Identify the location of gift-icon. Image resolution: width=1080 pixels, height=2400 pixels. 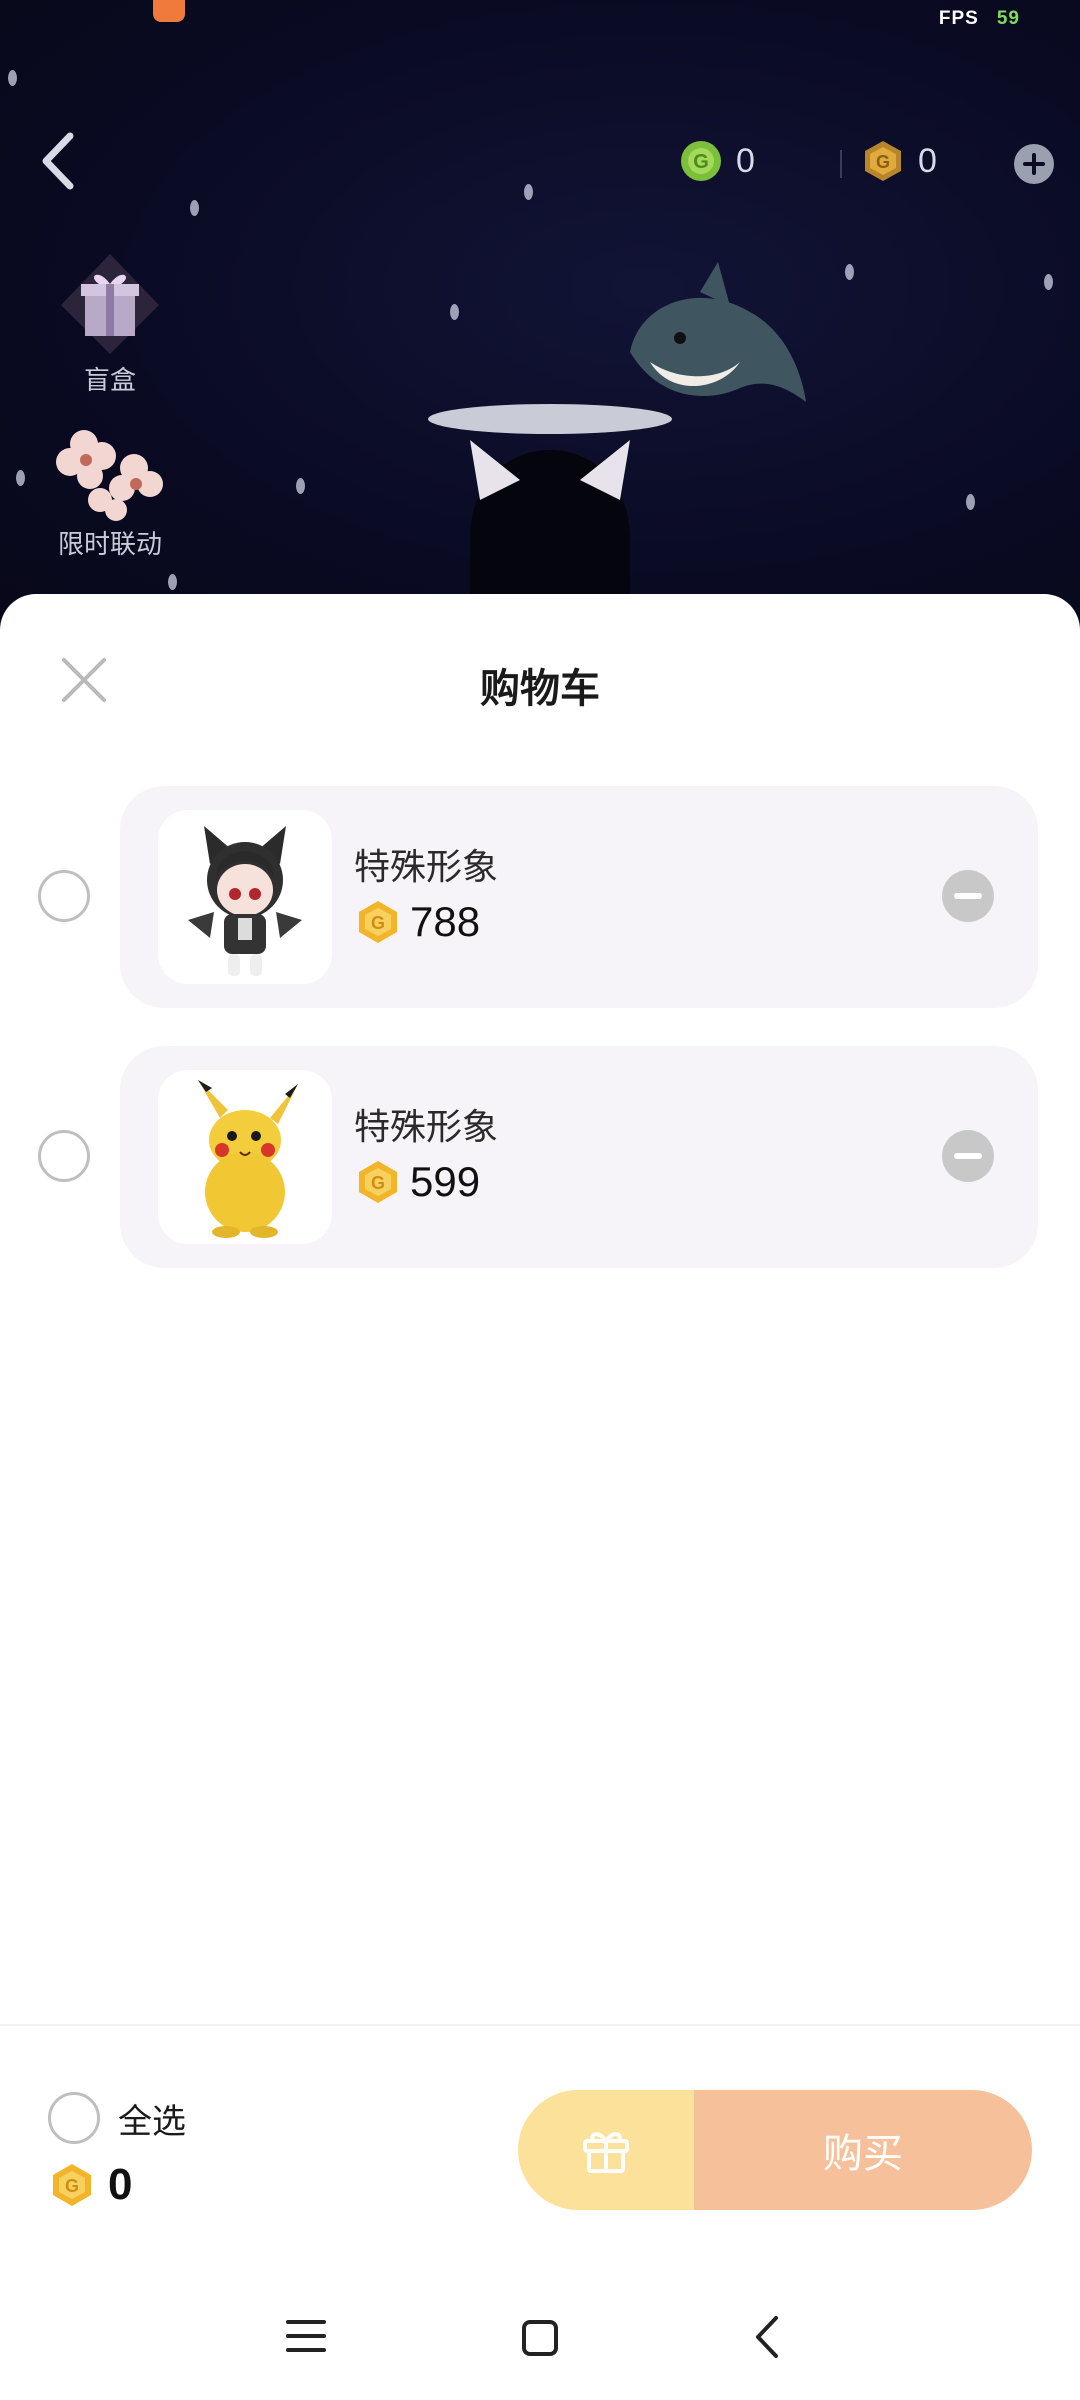
(606, 2152).